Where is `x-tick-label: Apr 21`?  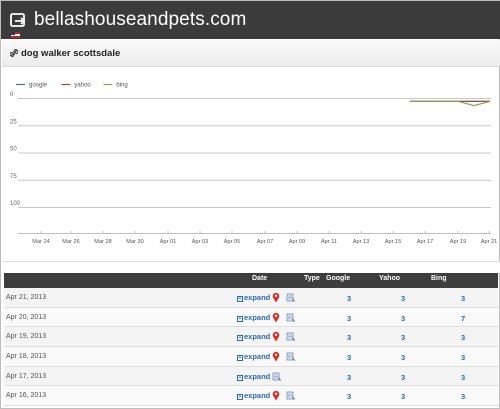
x-tick-label: Apr 21 is located at coordinates (489, 242).